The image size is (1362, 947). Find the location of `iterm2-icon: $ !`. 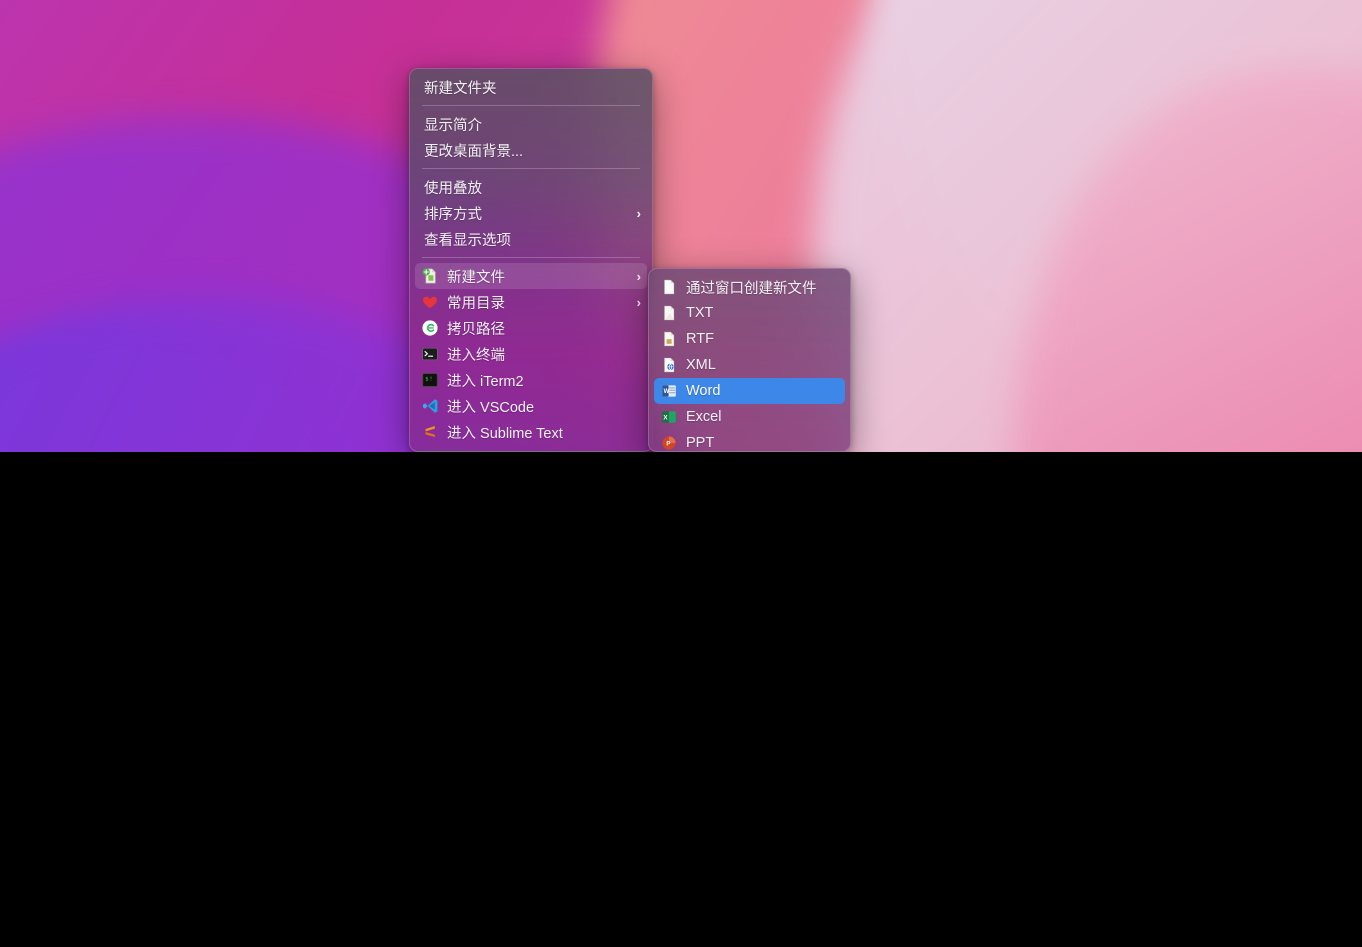

iterm2-icon: $ ! is located at coordinates (430, 380).